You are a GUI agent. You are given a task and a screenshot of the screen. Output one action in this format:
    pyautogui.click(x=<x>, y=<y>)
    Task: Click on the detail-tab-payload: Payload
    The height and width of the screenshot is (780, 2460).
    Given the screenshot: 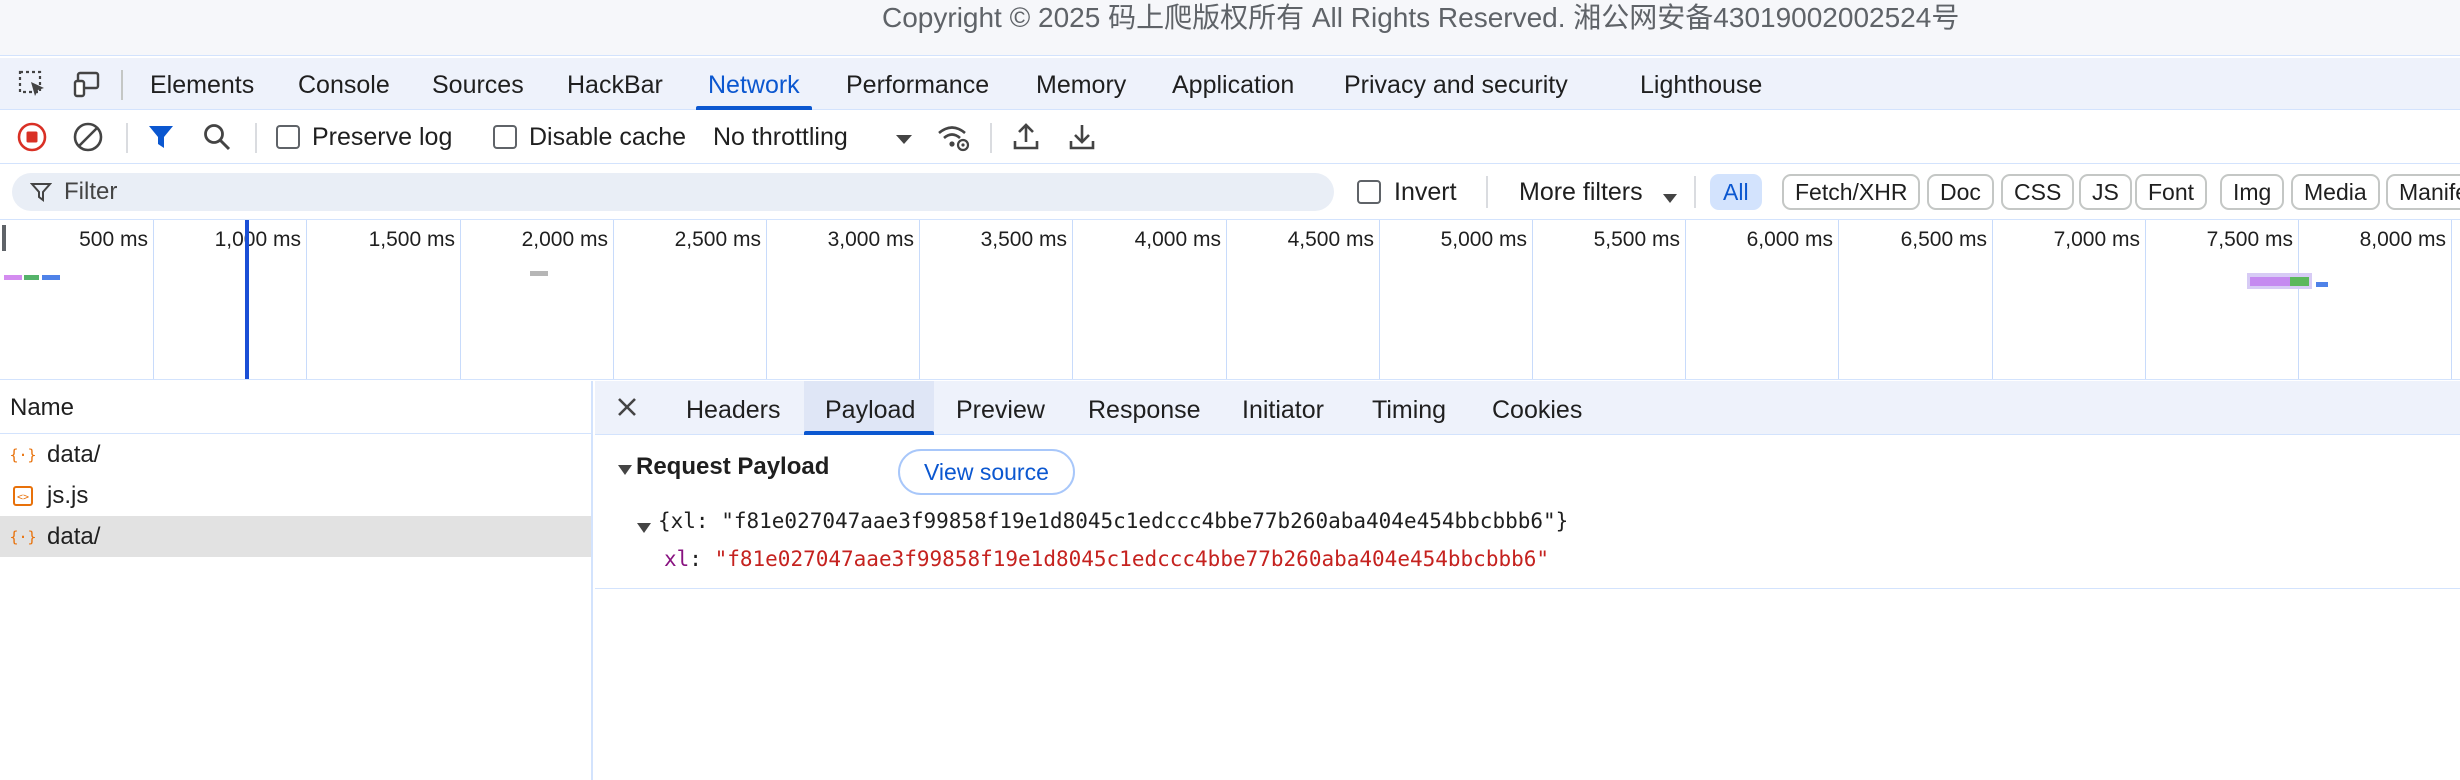 What is the action you would take?
    pyautogui.click(x=870, y=408)
    